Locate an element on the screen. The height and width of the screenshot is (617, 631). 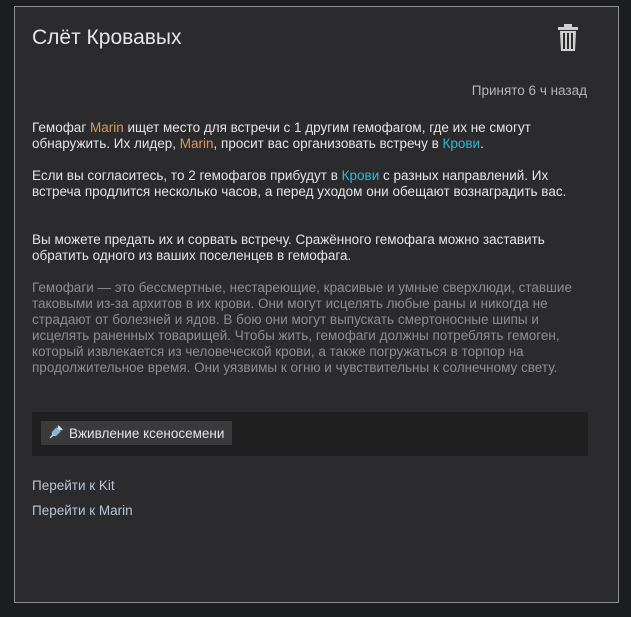
accepted-time: Принято 6 ч назад is located at coordinates (529, 90).